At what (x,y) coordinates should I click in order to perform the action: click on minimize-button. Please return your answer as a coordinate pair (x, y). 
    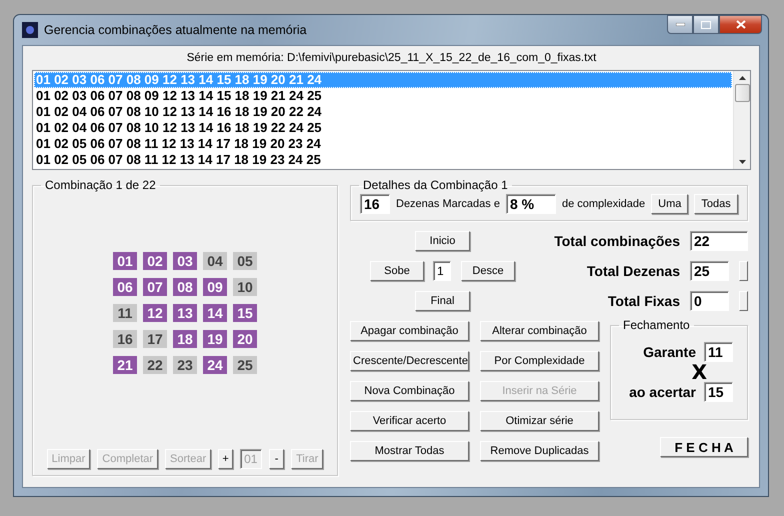
    Looking at the image, I should click on (680, 24).